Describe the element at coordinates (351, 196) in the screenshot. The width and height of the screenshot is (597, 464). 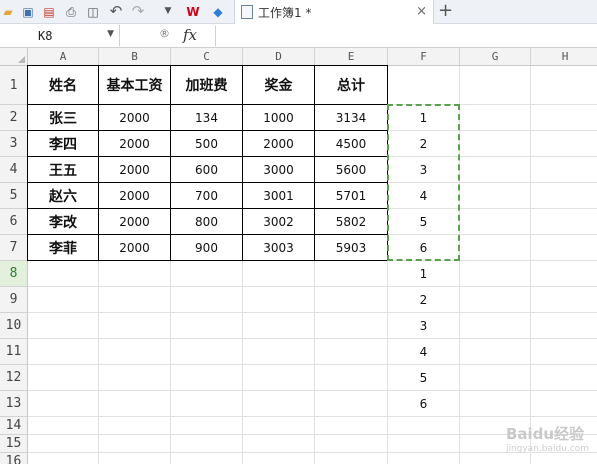
I see `cell-e5: 5701` at that location.